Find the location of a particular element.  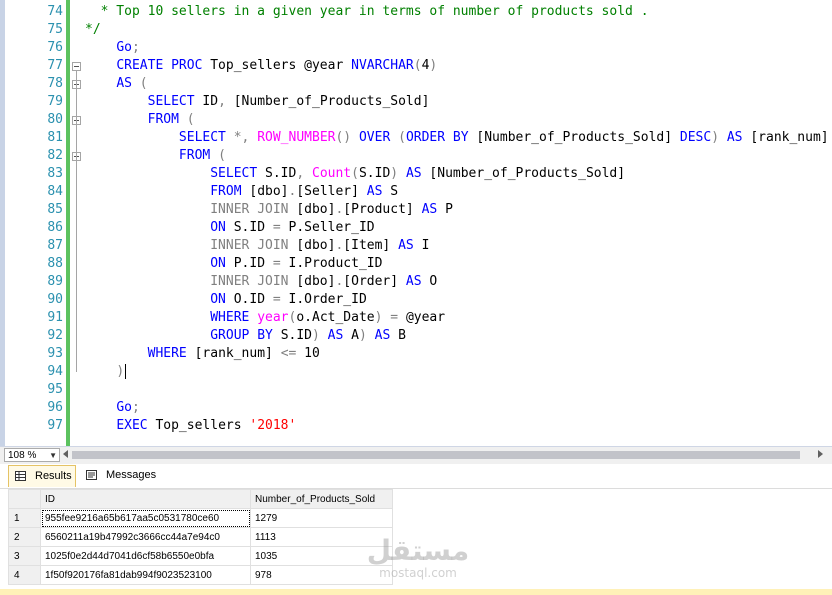

code-line: 75 */ is located at coordinates (418, 30).